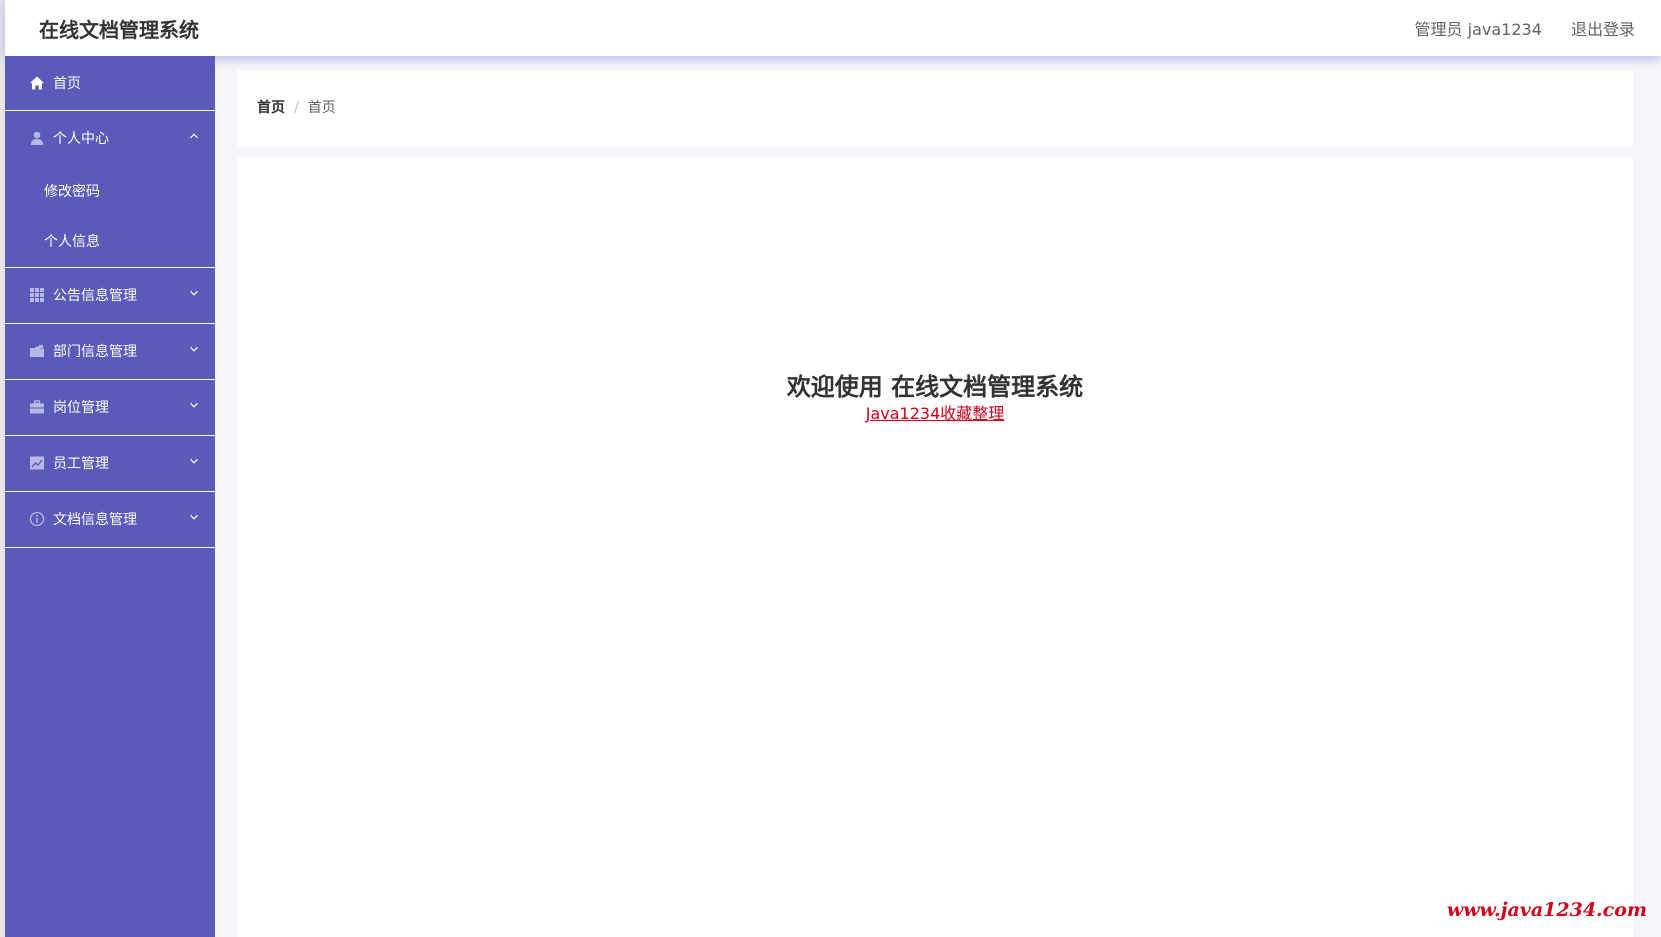 This screenshot has height=937, width=1661. Describe the element at coordinates (95, 296) in the screenshot. I see `sidebar-item-label: 公告信息管理` at that location.